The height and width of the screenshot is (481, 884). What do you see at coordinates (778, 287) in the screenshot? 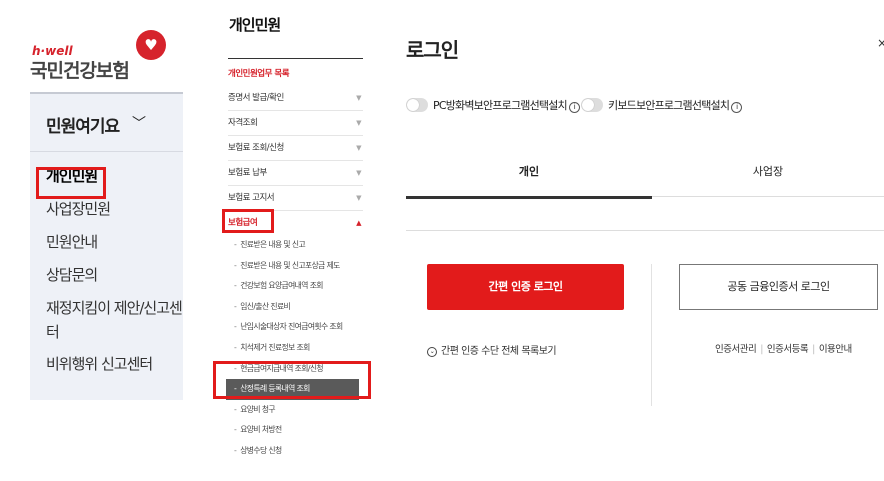
I see `certificate-login-button: 공동 금융인증서 로그인` at bounding box center [778, 287].